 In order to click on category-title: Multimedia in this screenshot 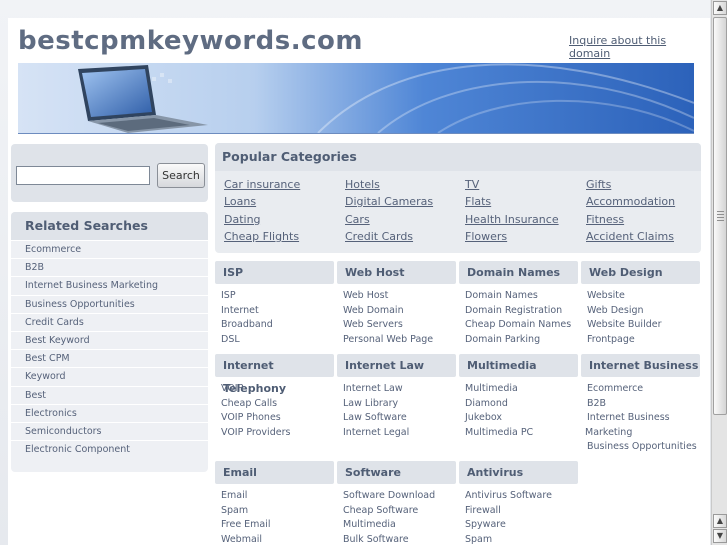, I will do `click(518, 365)`.